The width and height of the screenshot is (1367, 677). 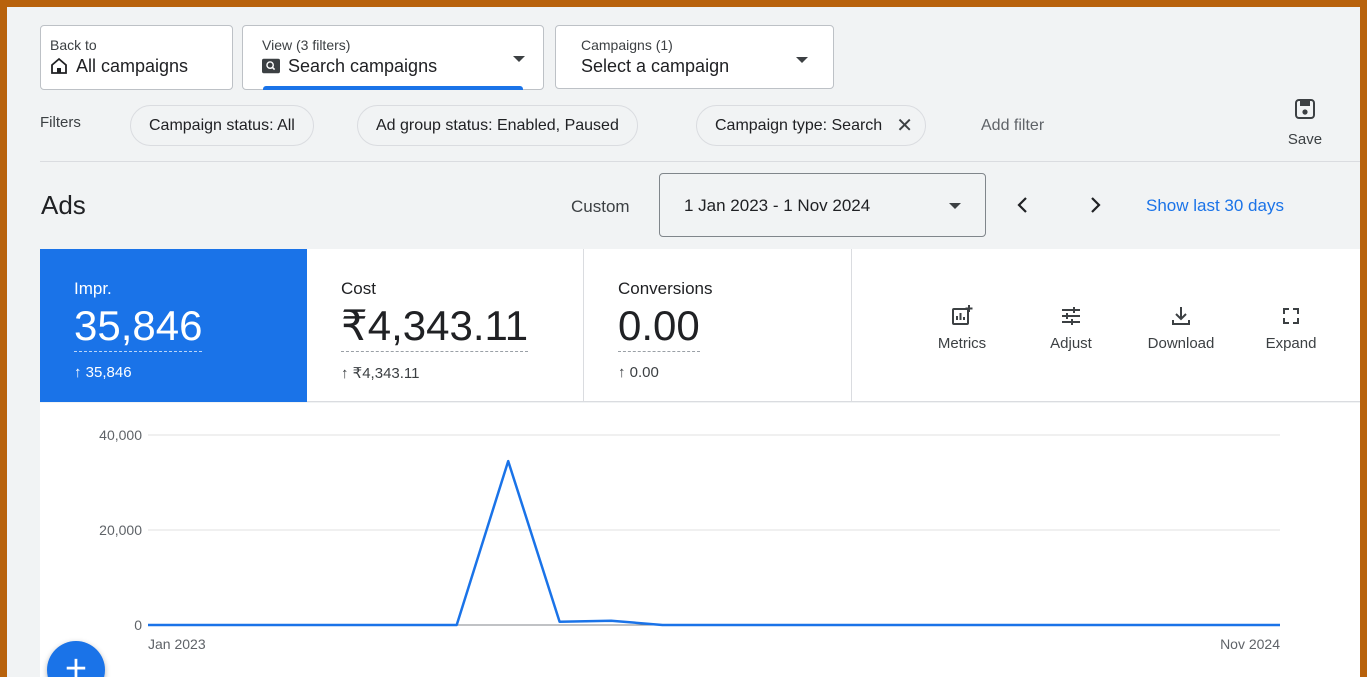 I want to click on chevron-right-icon, so click(x=1096, y=205).